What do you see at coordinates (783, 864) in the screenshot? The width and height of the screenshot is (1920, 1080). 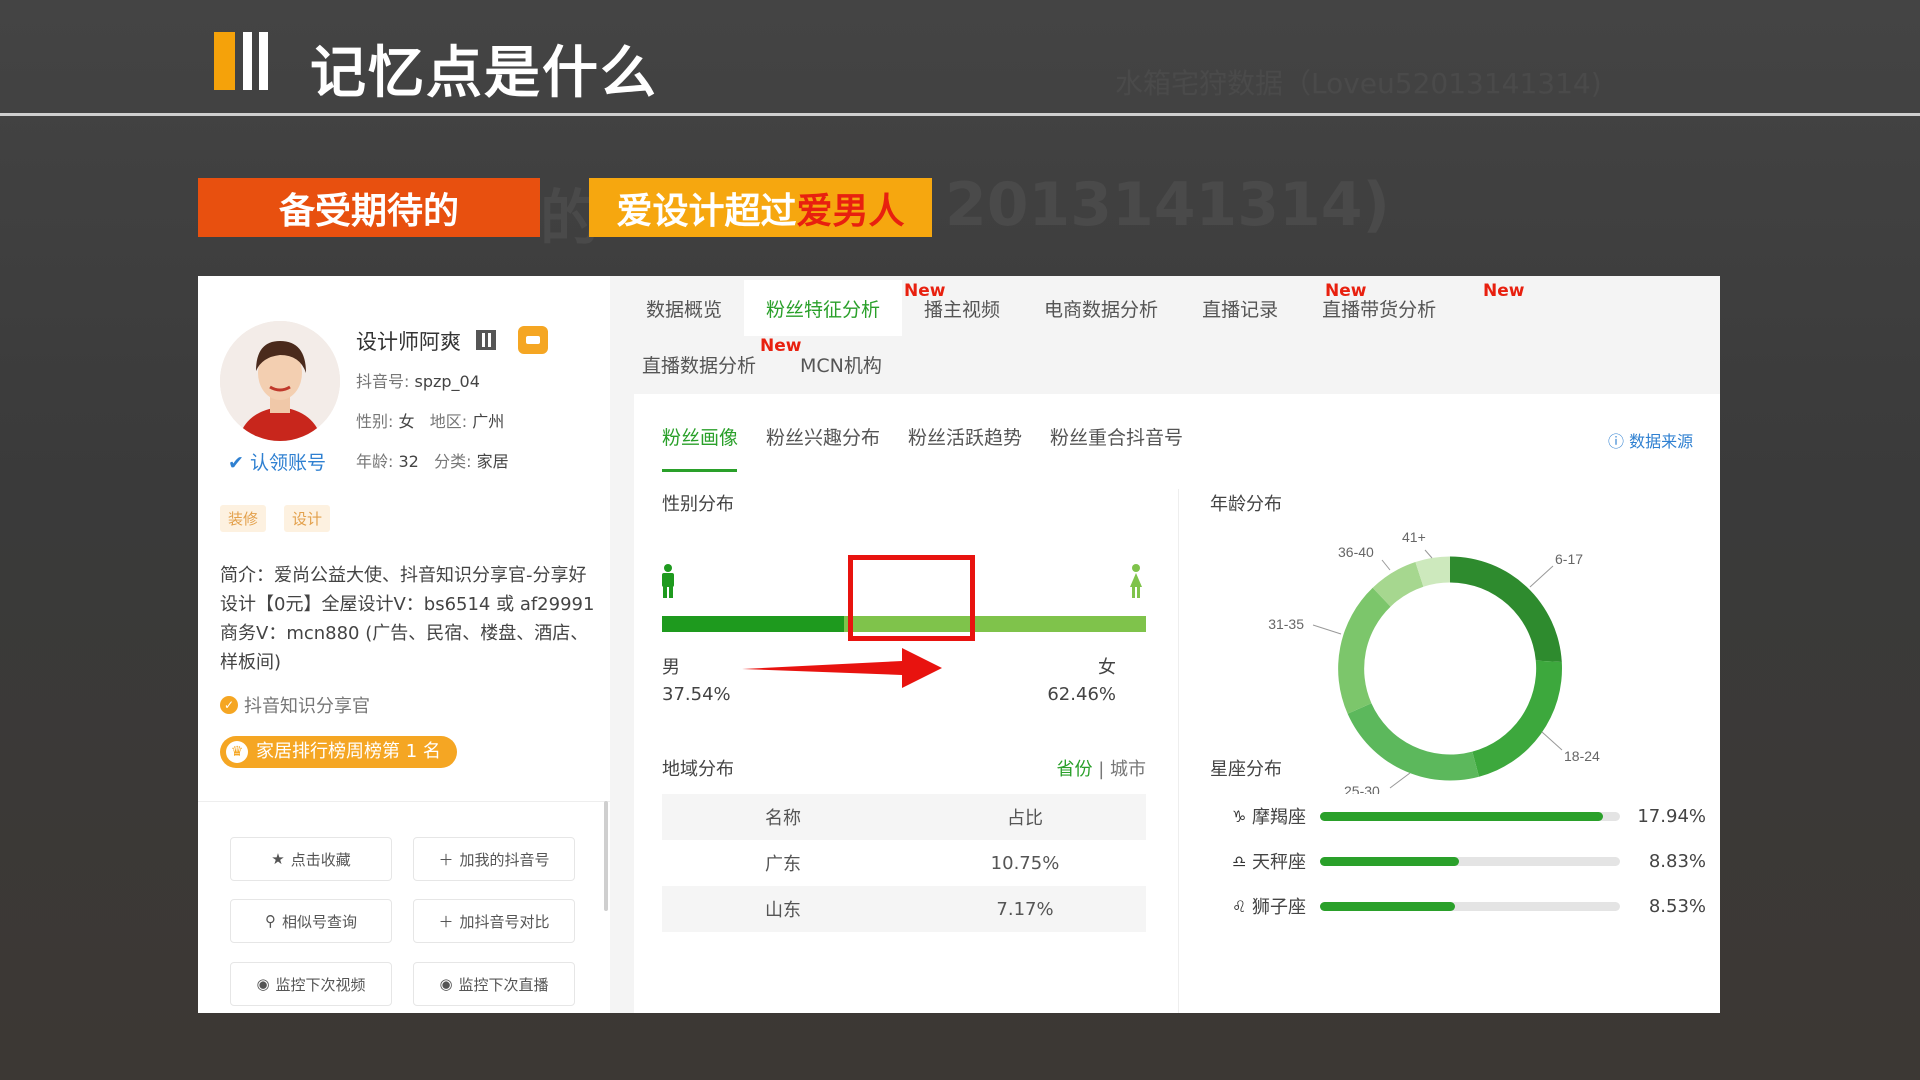 I see `region-name: 广东` at bounding box center [783, 864].